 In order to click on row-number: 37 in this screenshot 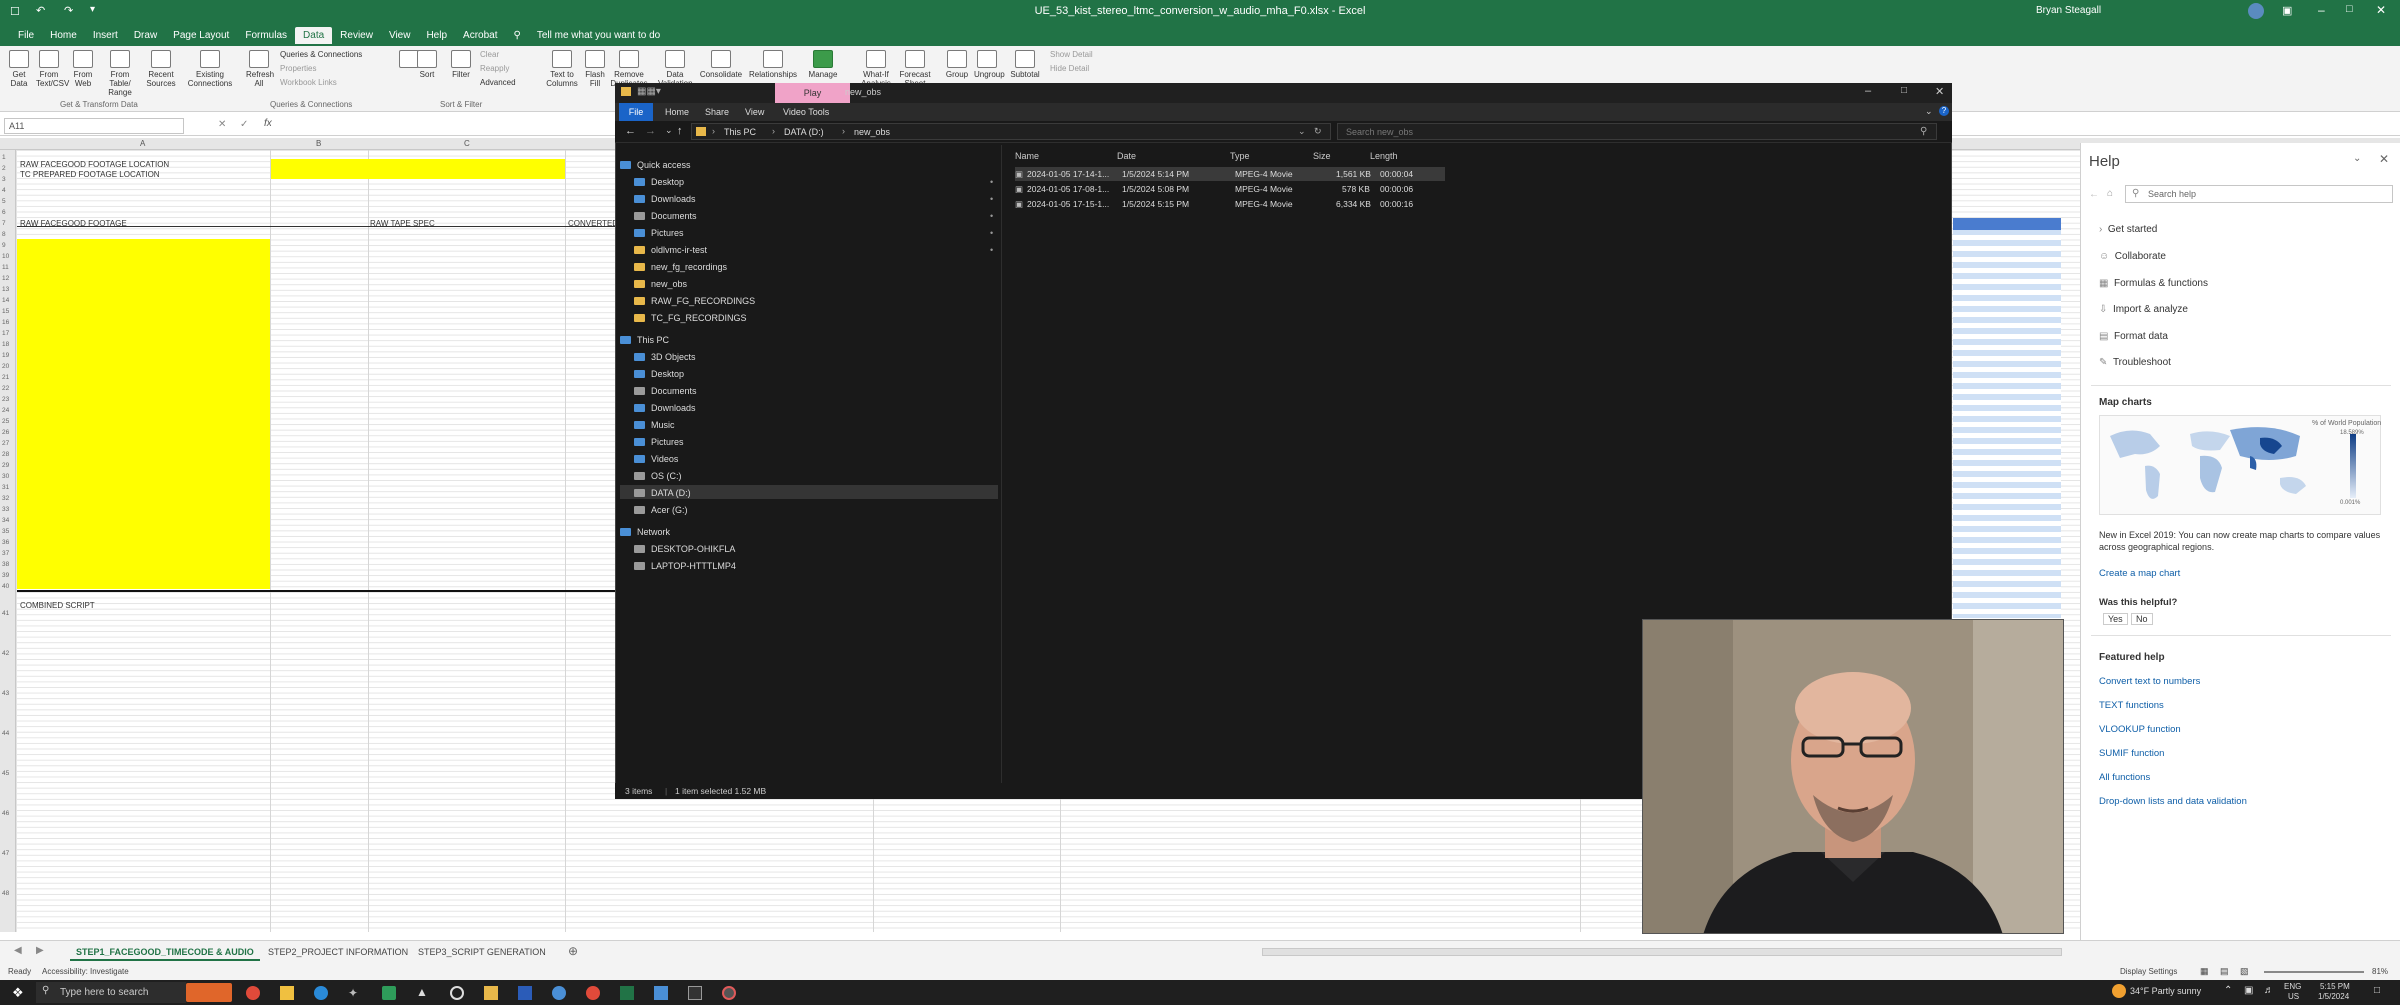, I will do `click(5, 553)`.